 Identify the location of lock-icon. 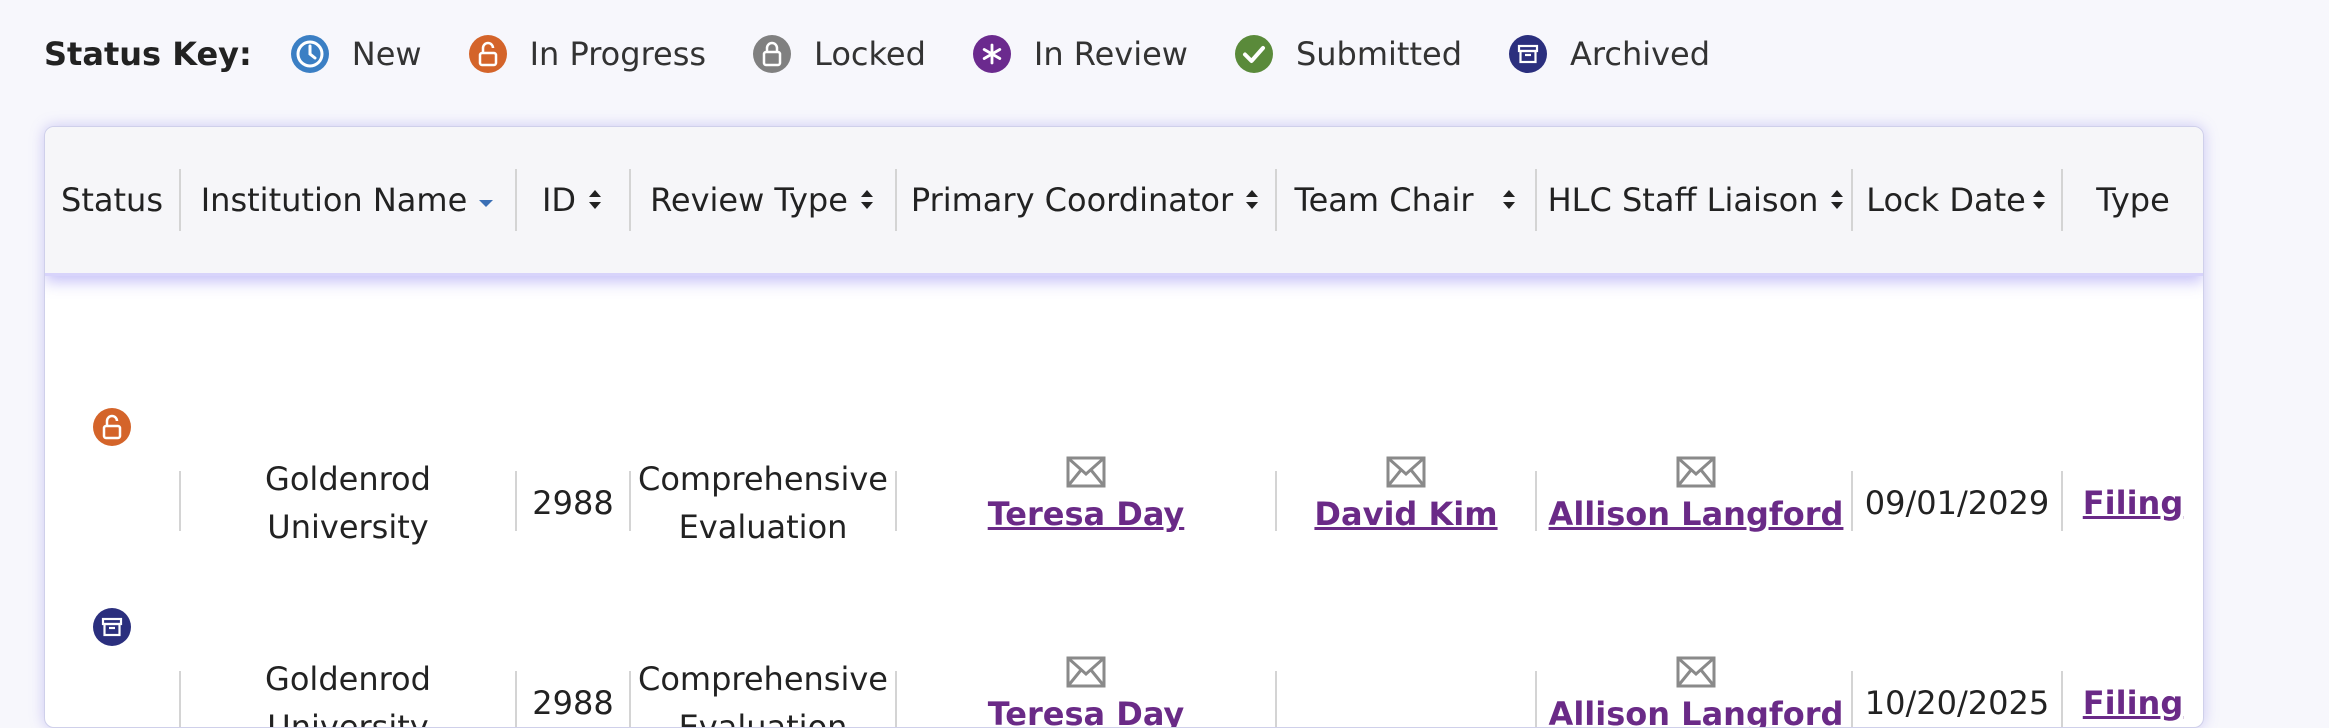
(772, 54).